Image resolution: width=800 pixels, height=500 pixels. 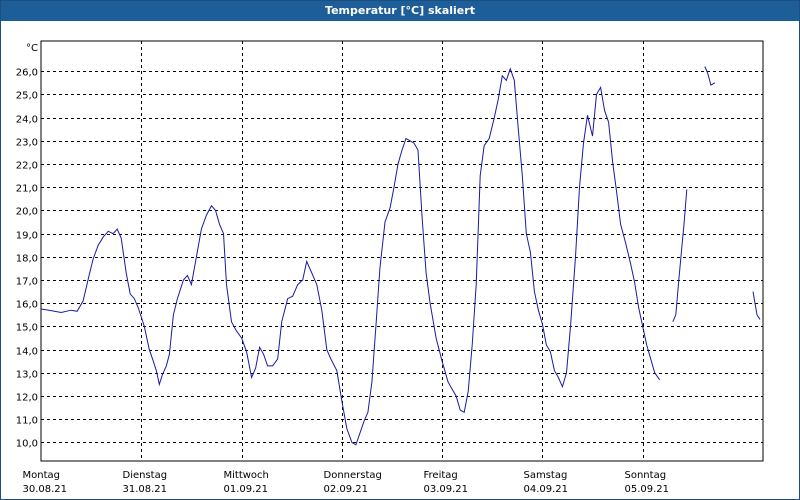 What do you see at coordinates (27, 73) in the screenshot?
I see `y-tick-label: 26,0` at bounding box center [27, 73].